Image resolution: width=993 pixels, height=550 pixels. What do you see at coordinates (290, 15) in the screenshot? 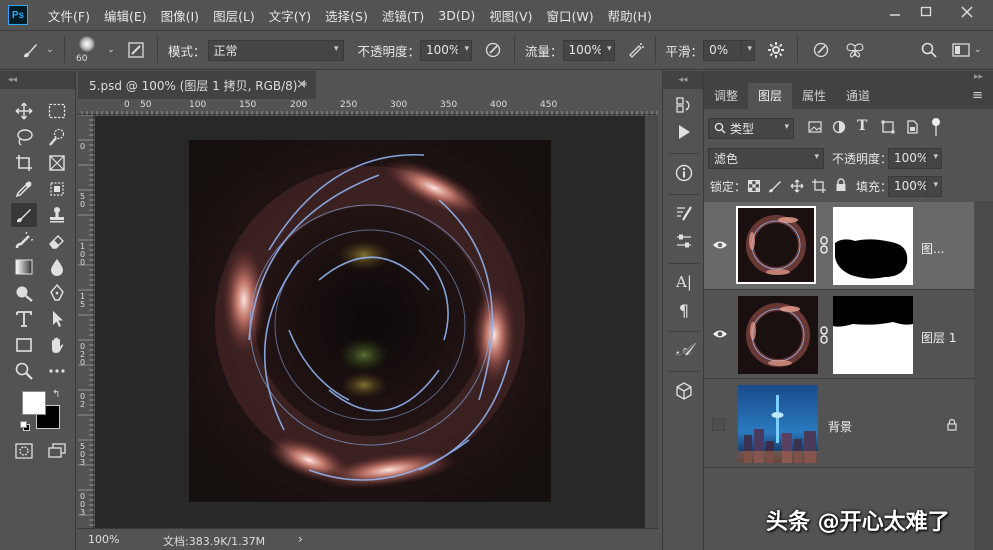
I see `menu-type: 文字(Y)` at bounding box center [290, 15].